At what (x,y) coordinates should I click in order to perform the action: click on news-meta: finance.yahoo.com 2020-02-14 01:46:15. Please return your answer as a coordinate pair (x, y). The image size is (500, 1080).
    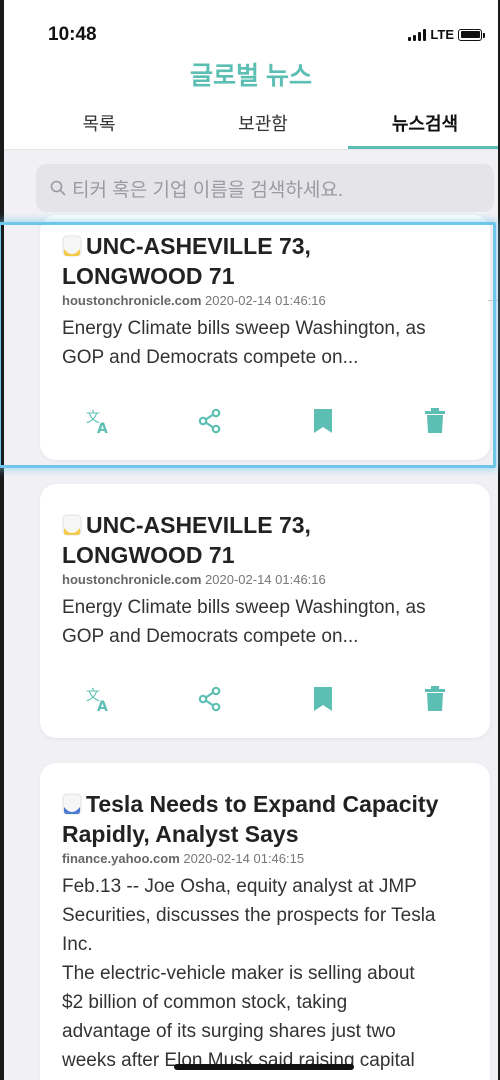
    Looking at the image, I should click on (265, 858).